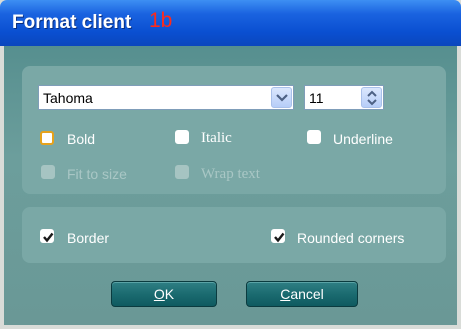  Describe the element at coordinates (68, 98) in the screenshot. I see `font-family-value: Tahoma` at that location.